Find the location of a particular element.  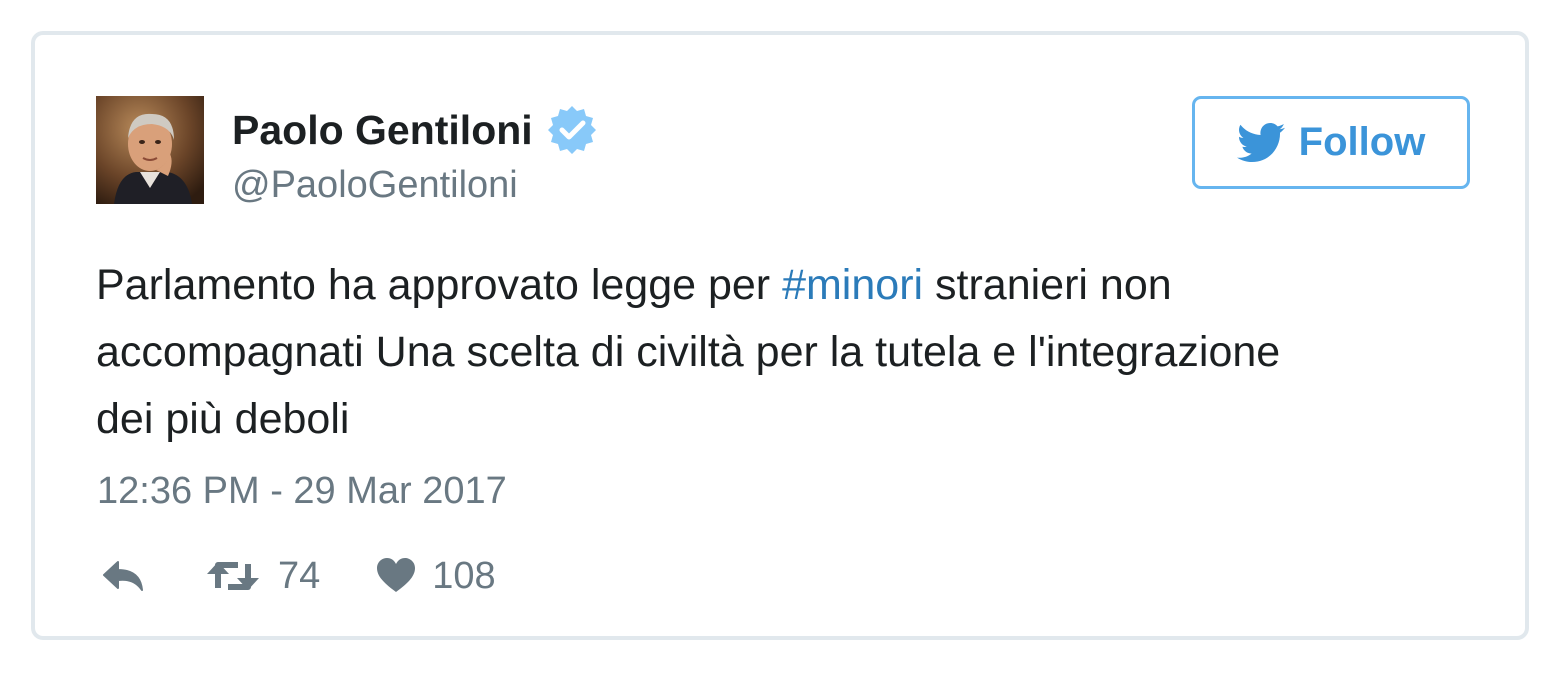

reply-button is located at coordinates (123, 576).